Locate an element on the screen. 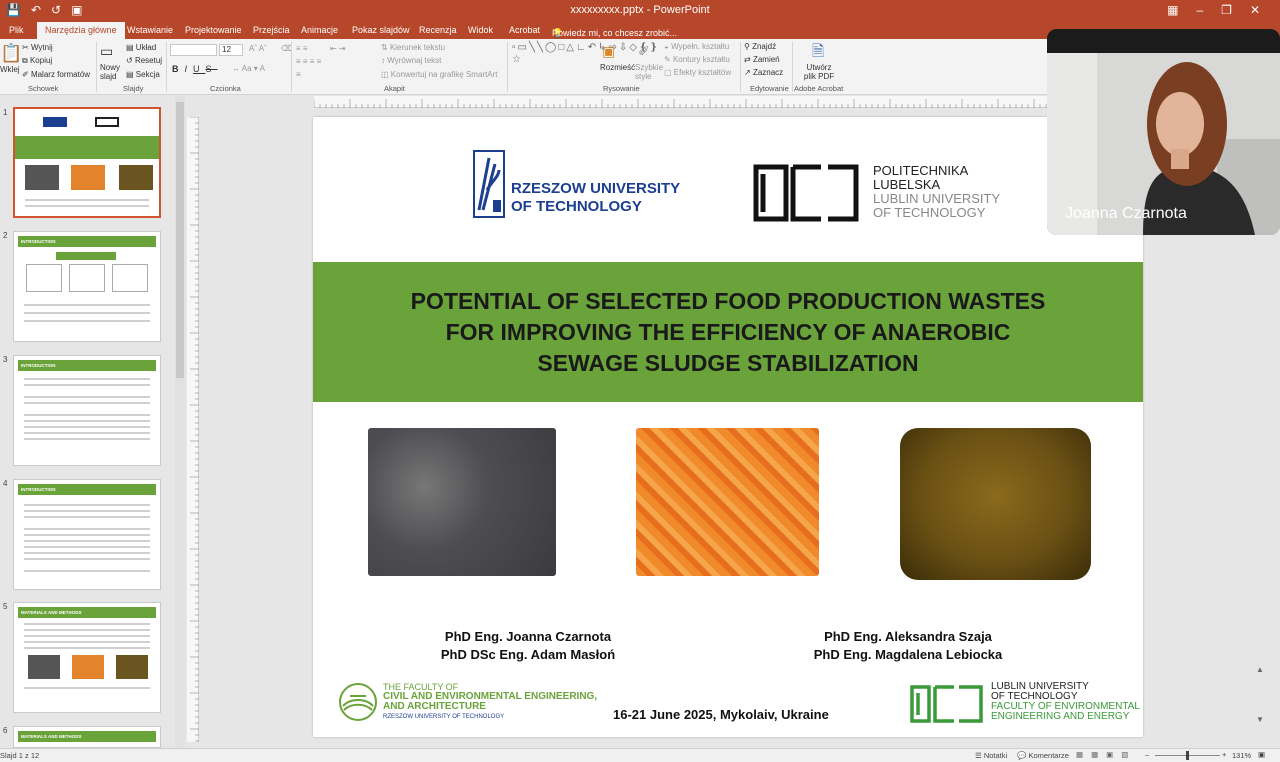  fermented-waste-photo is located at coordinates (995, 504).